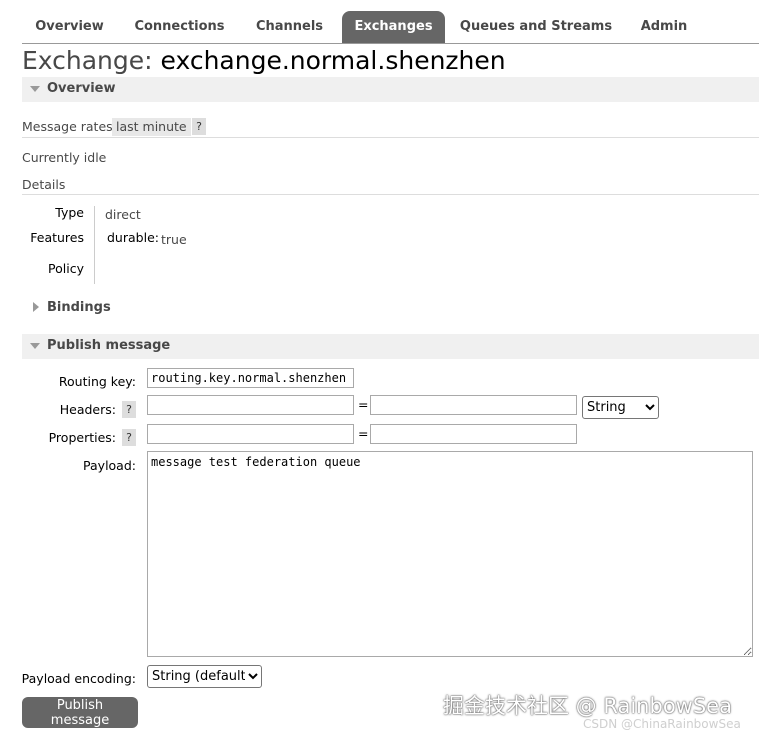 Image resolution: width=759 pixels, height=738 pixels. Describe the element at coordinates (620, 407) in the screenshot. I see `header-type-select: String` at that location.